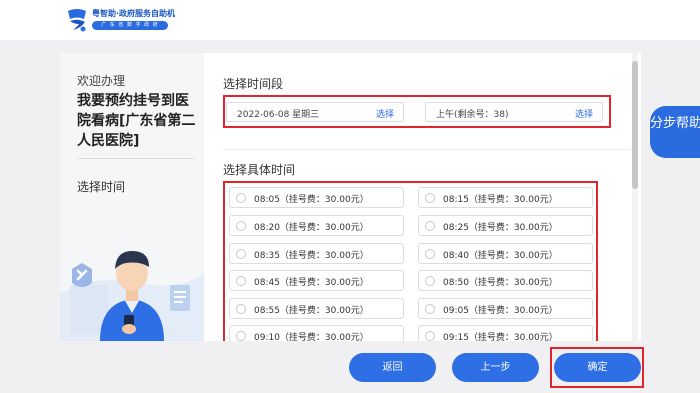 The width and height of the screenshot is (700, 393). Describe the element at coordinates (132, 296) in the screenshot. I see `doctor-illustration` at that location.